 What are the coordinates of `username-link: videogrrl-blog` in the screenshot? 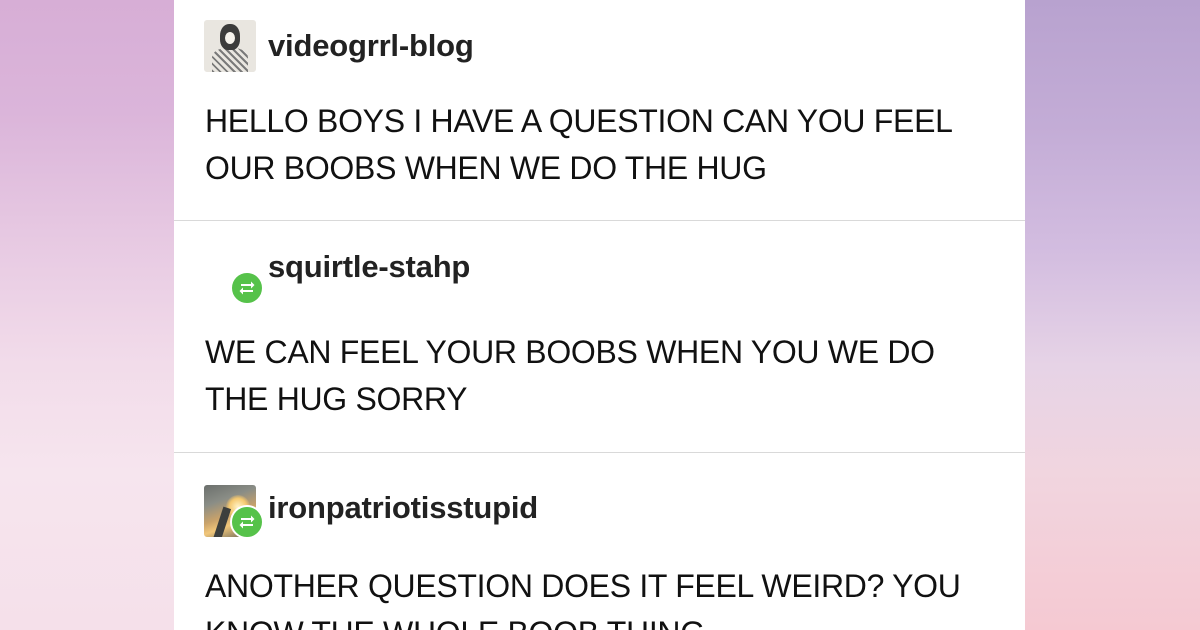 It's located at (371, 46).